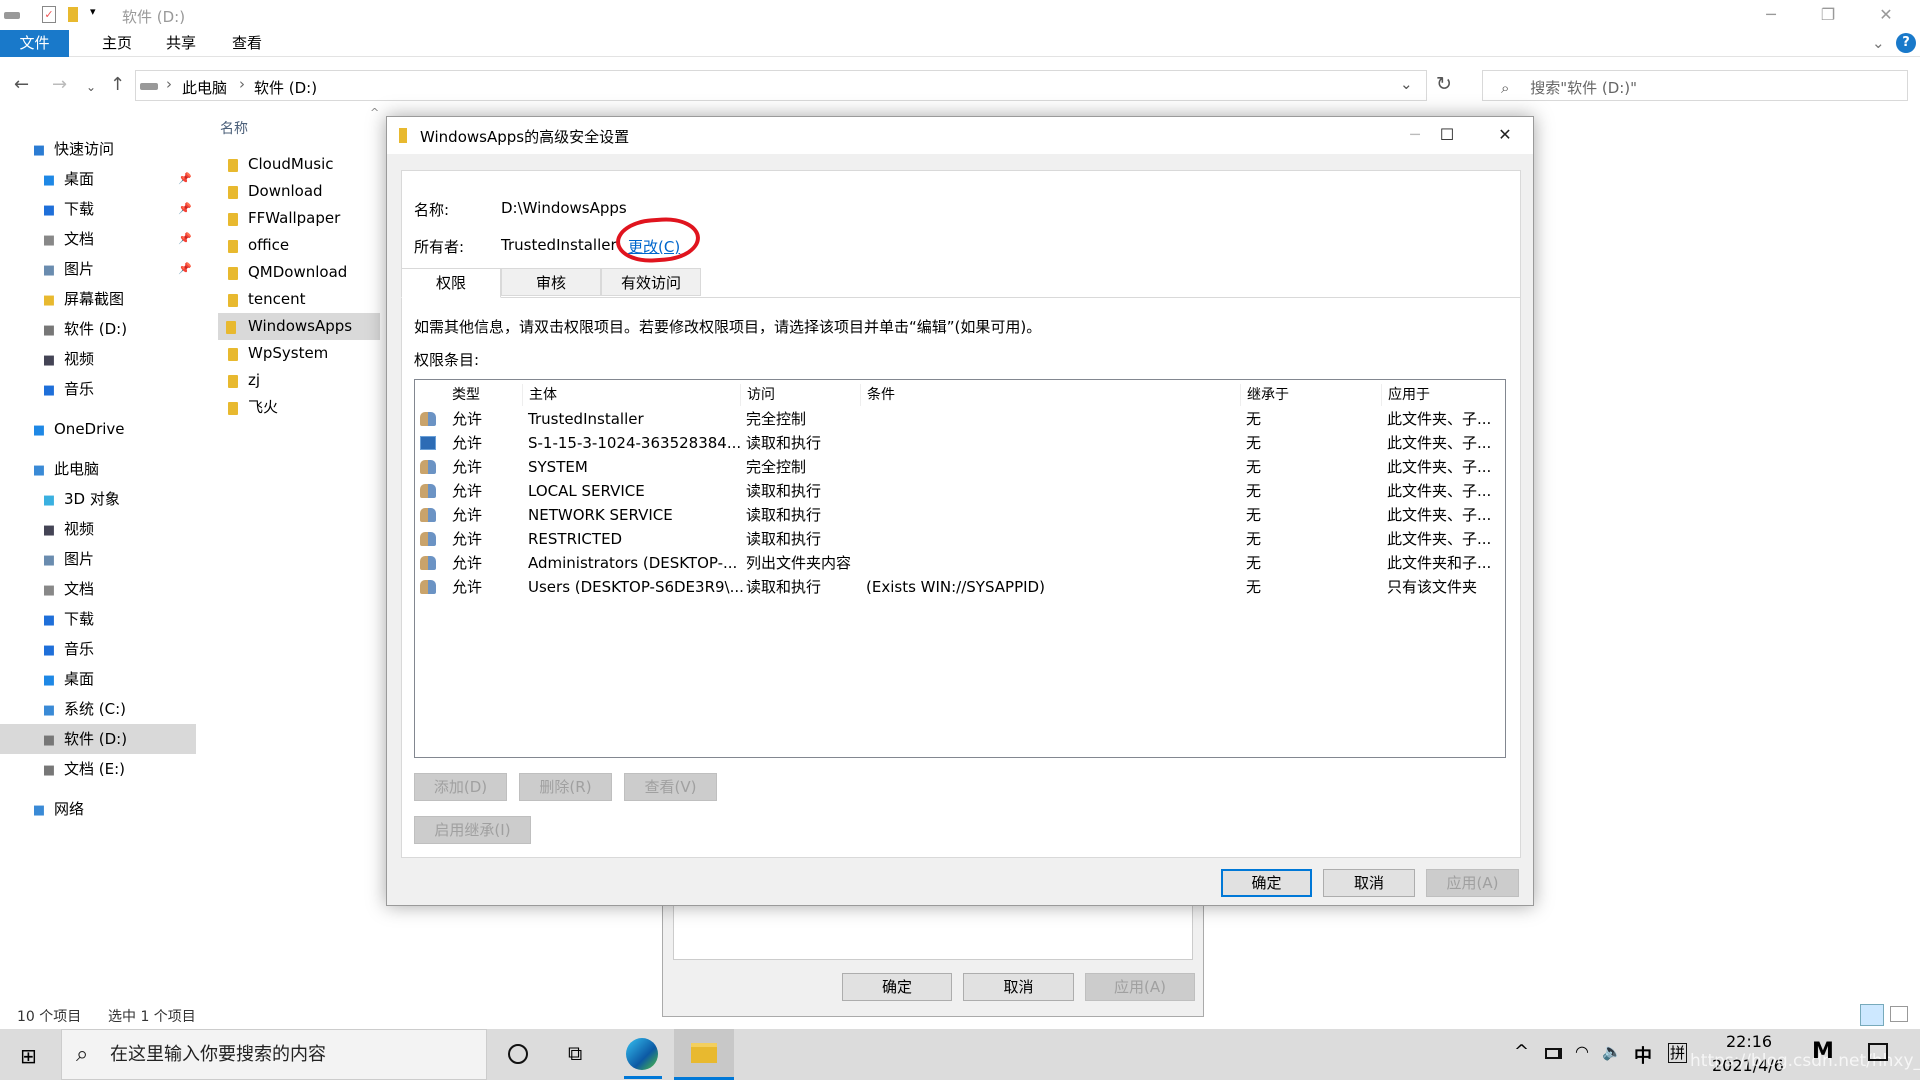  Describe the element at coordinates (98, 329) in the screenshot. I see `sidebar-item: ■ 软件 (D:)` at that location.